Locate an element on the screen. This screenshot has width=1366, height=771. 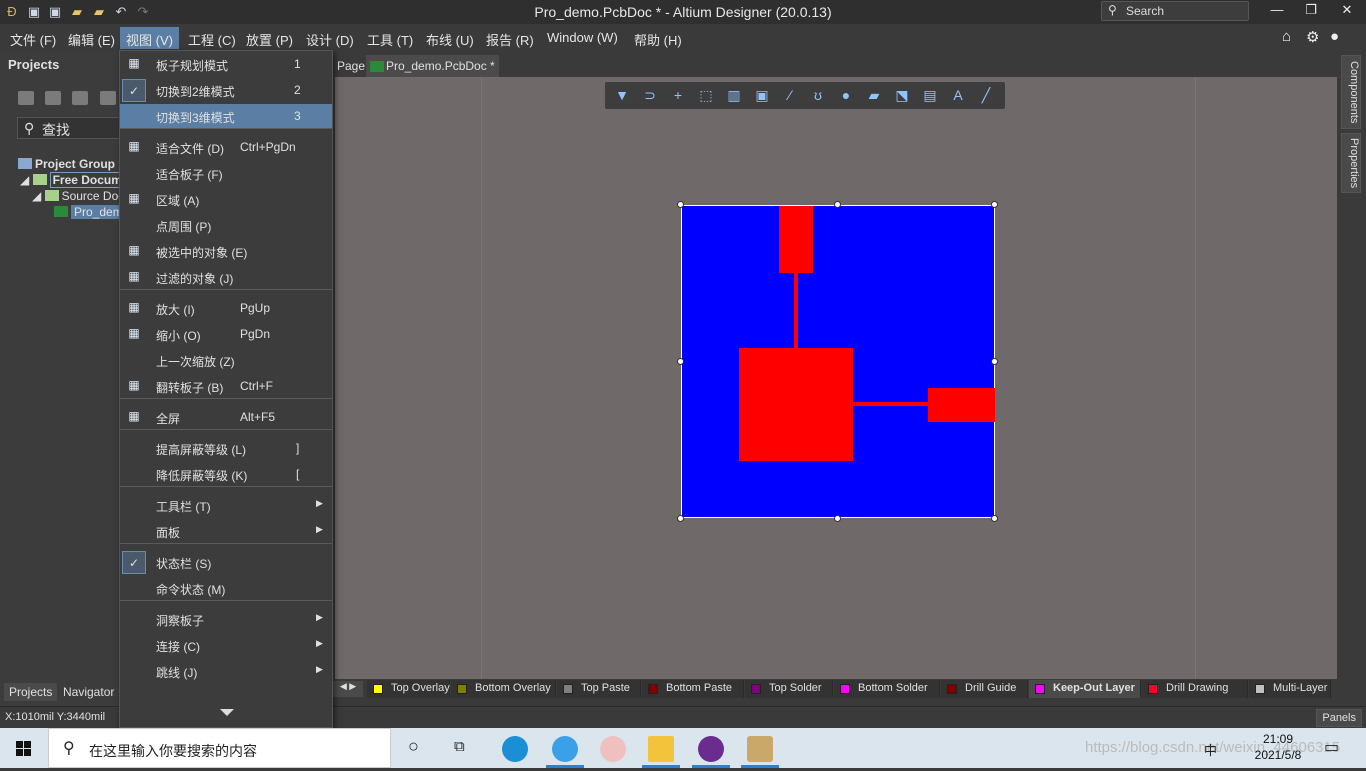
view-menu-item: ▦ 板子规划模式 1 is located at coordinates (226, 64).